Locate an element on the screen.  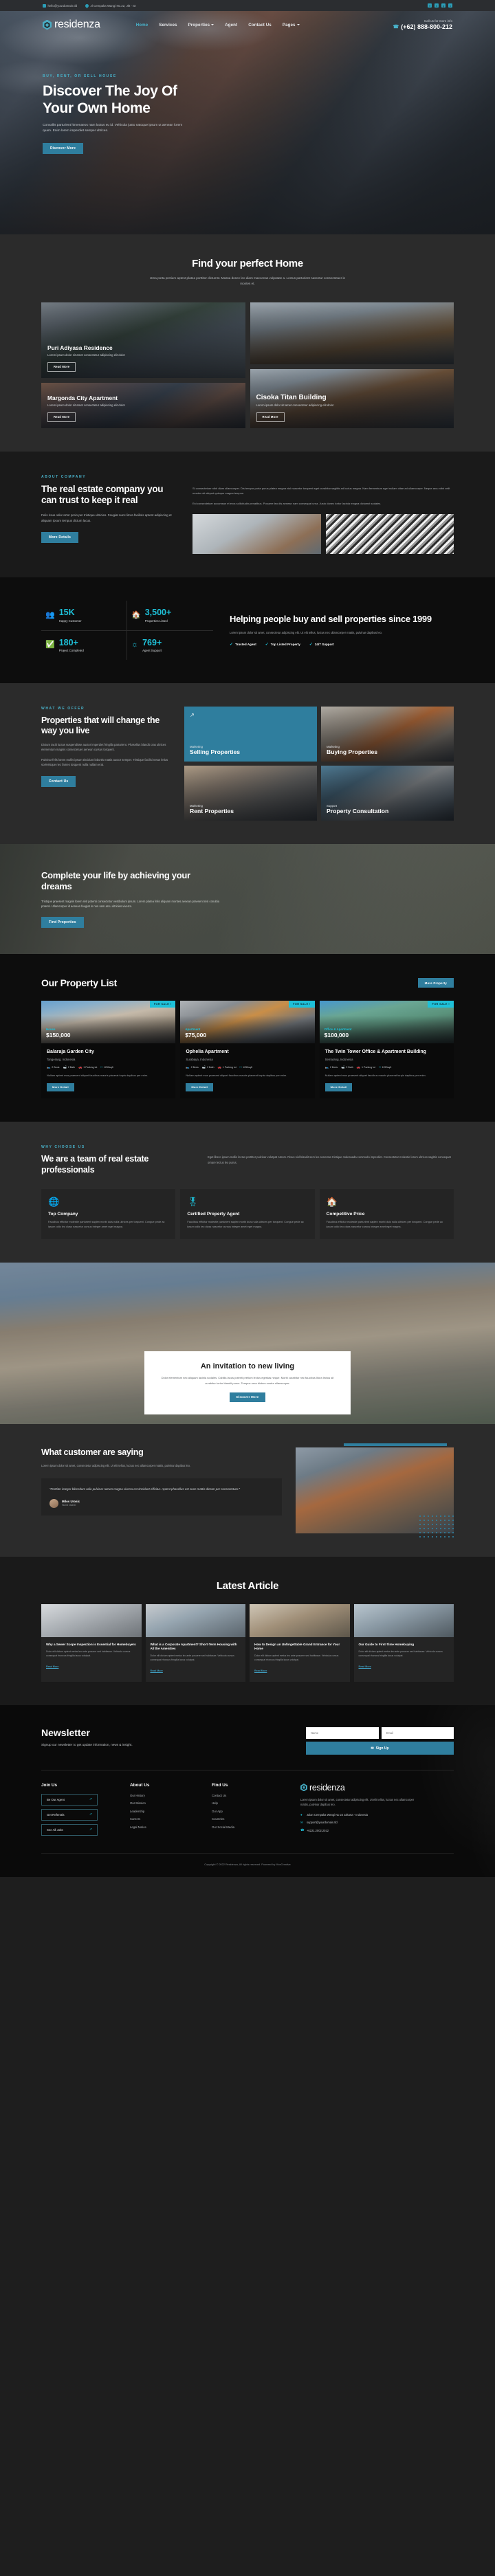
offer-contact-us-button: Contact Us is located at coordinates (58, 781).